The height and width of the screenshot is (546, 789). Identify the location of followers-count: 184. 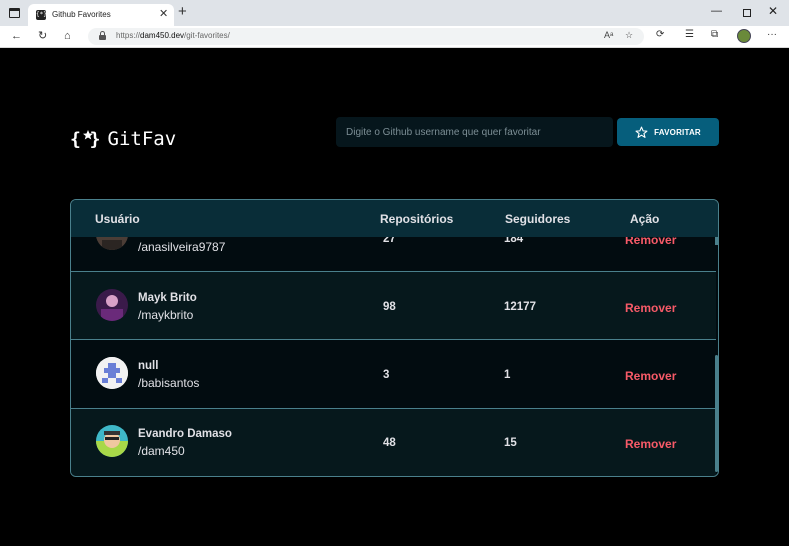
(514, 241).